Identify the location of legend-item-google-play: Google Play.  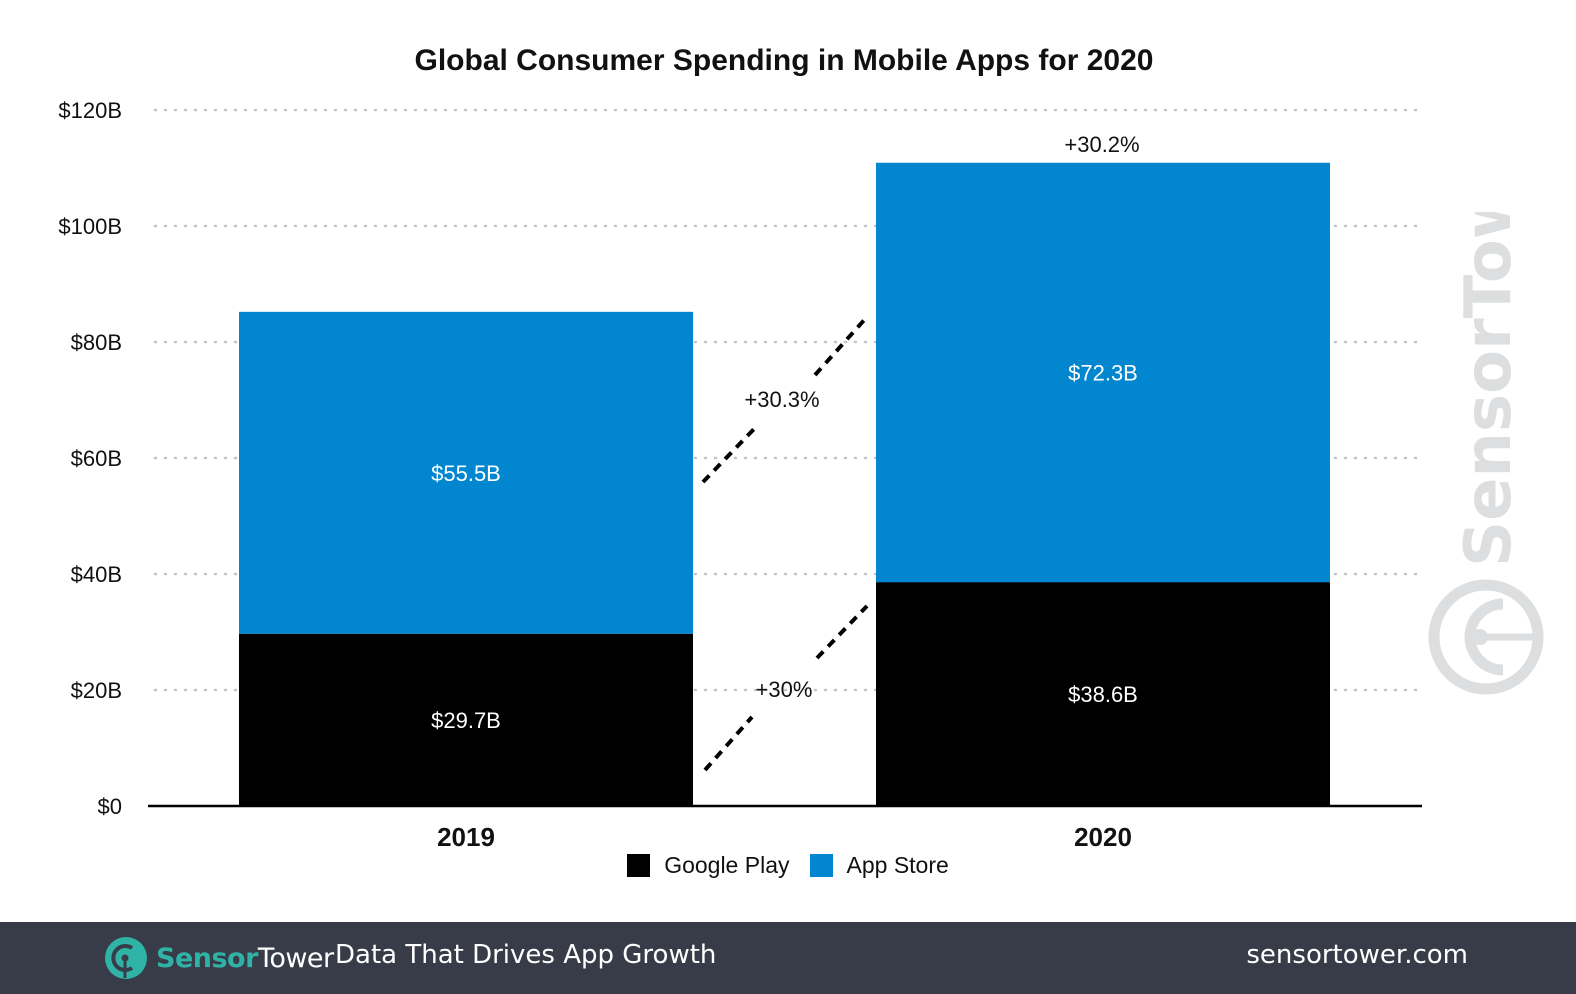
(708, 865).